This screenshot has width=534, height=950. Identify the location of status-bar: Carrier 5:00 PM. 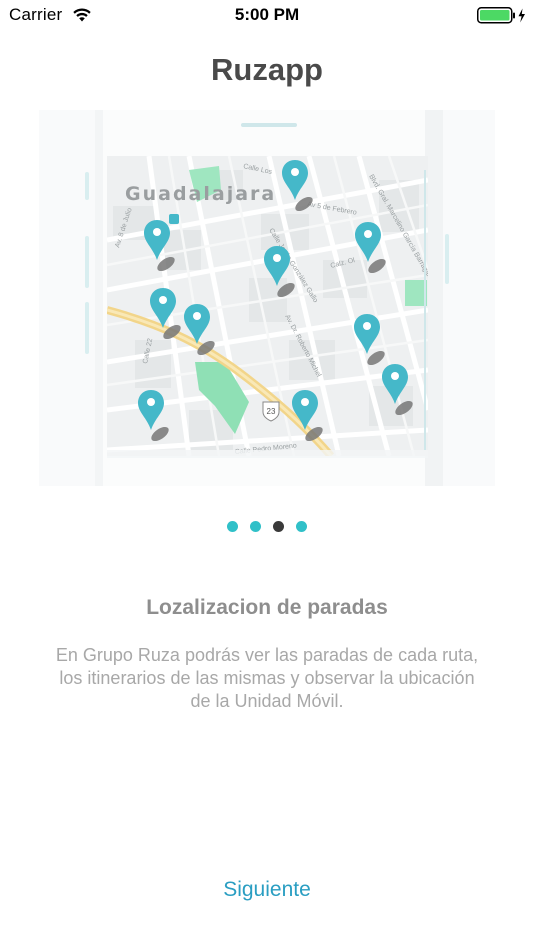
(267, 16).